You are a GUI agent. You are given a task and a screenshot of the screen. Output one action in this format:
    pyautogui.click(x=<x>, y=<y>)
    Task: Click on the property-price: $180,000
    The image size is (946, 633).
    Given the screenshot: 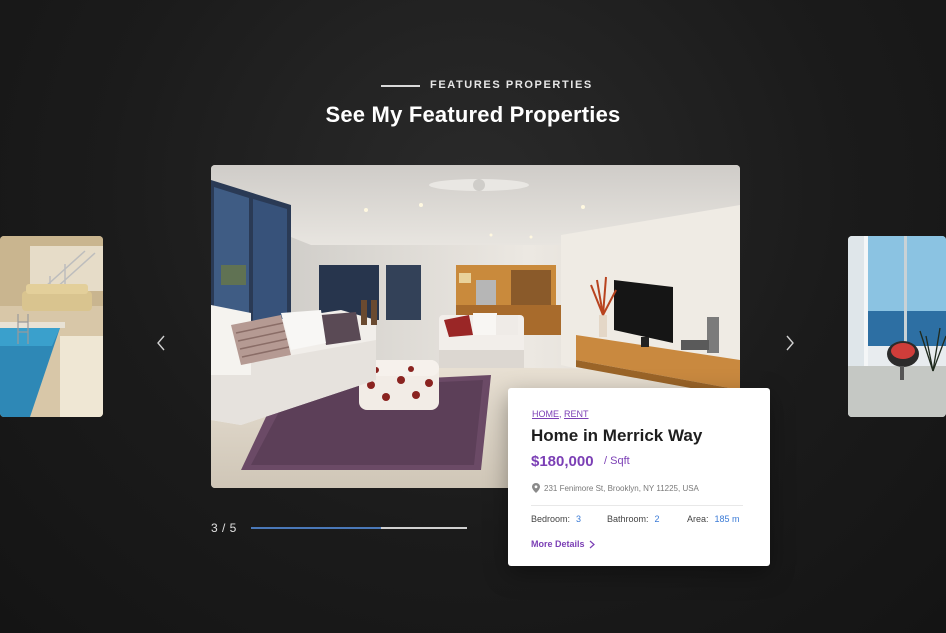 What is the action you would take?
    pyautogui.click(x=562, y=461)
    